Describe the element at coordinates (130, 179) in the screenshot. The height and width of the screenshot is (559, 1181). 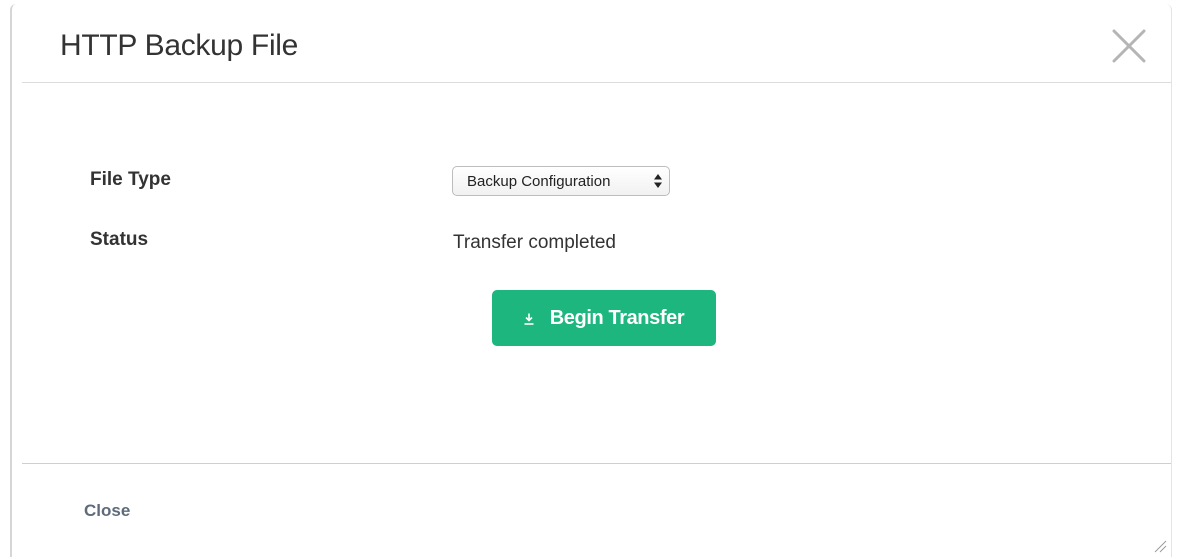
I see `file-type-label: File Type` at that location.